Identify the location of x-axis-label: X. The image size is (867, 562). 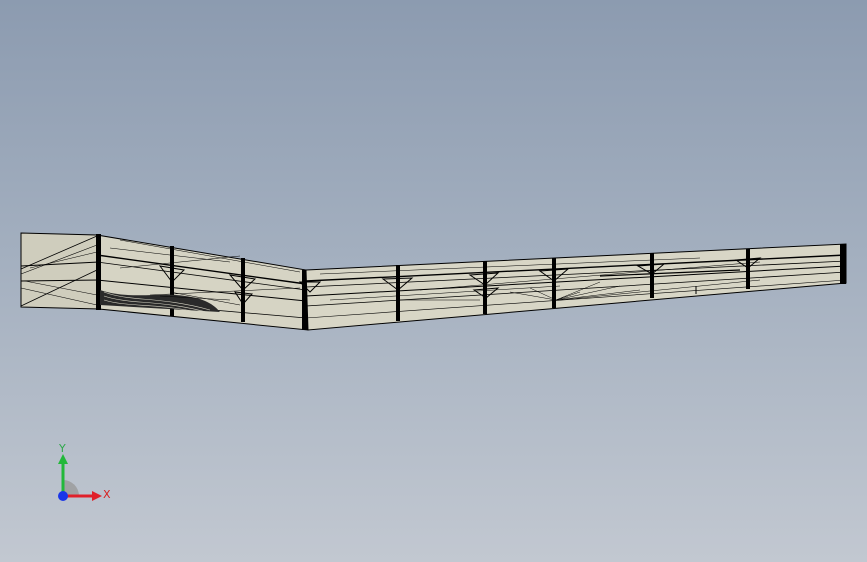
(107, 494).